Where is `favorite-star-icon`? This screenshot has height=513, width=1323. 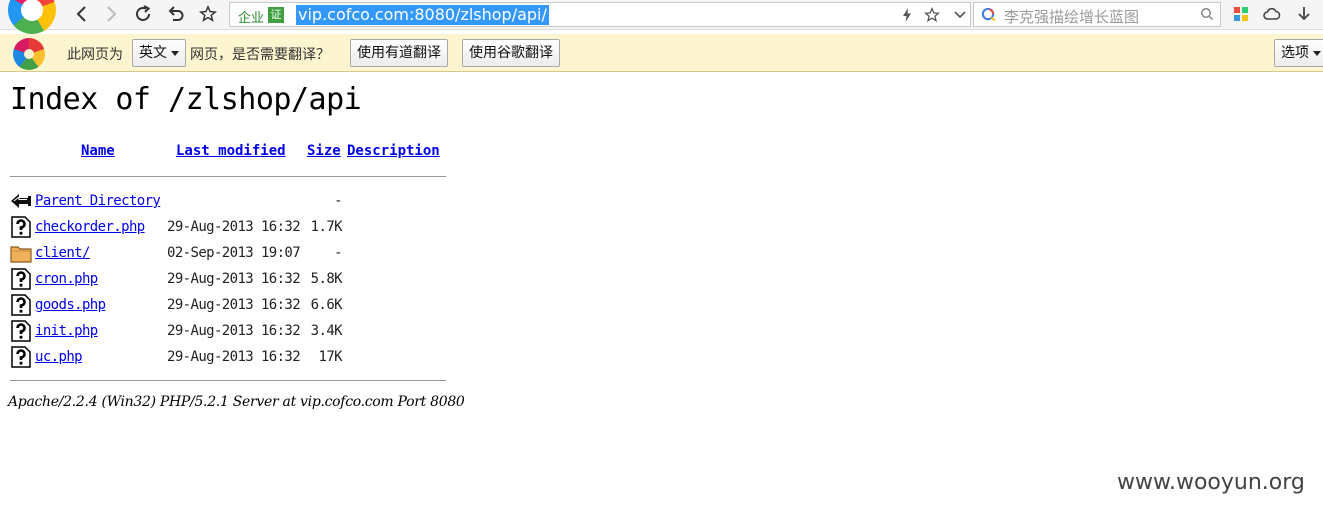 favorite-star-icon is located at coordinates (932, 15).